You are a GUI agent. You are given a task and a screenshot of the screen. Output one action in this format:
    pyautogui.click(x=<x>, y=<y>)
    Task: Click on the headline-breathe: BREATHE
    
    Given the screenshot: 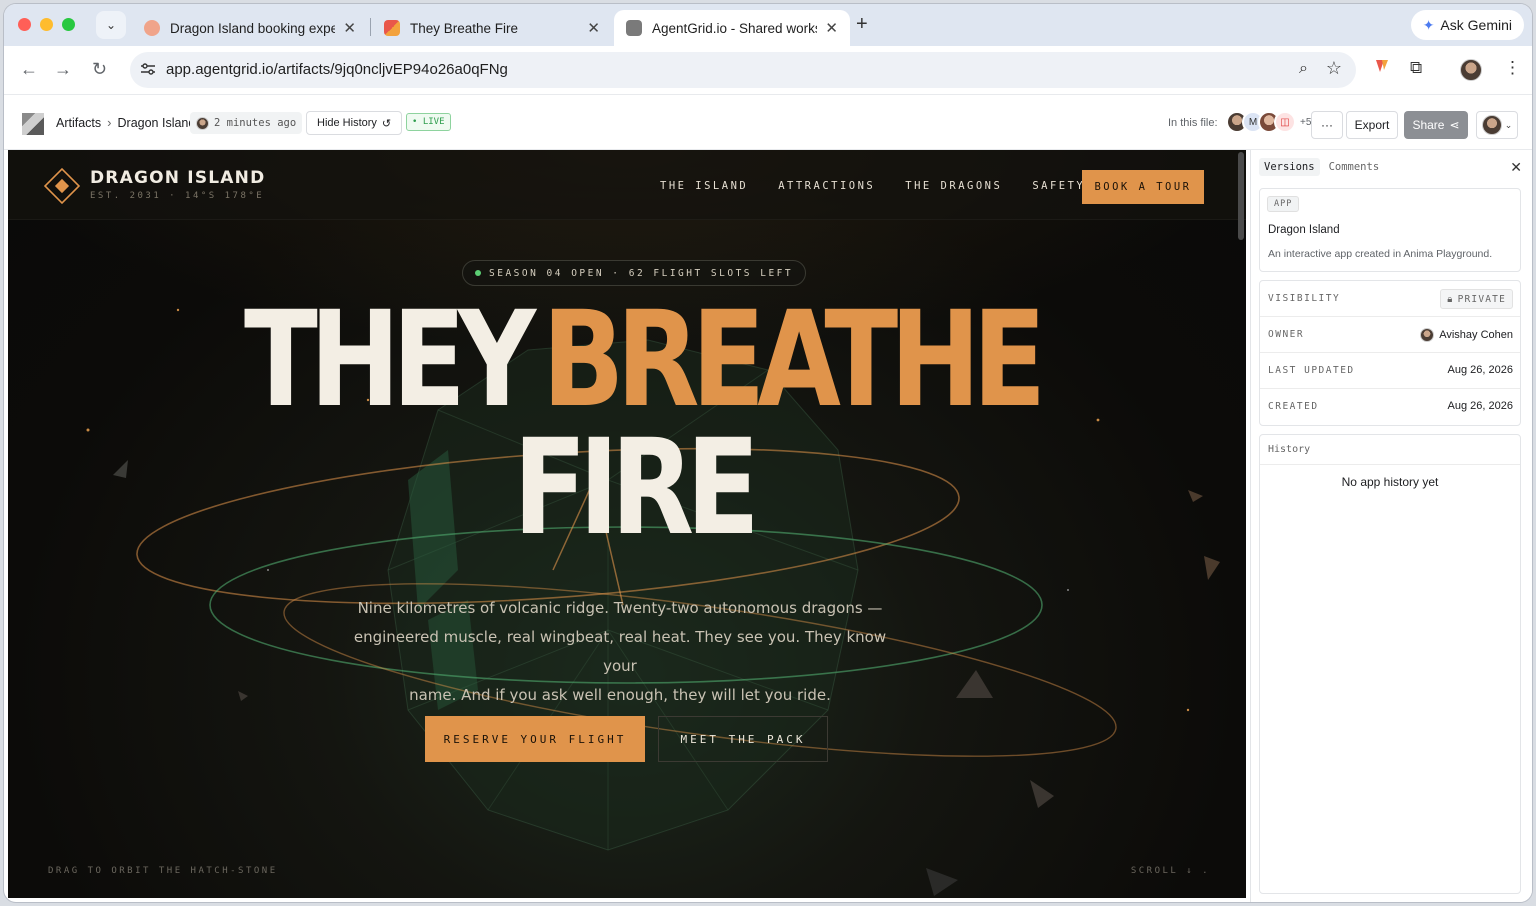 What is the action you would take?
    pyautogui.click(x=794, y=360)
    